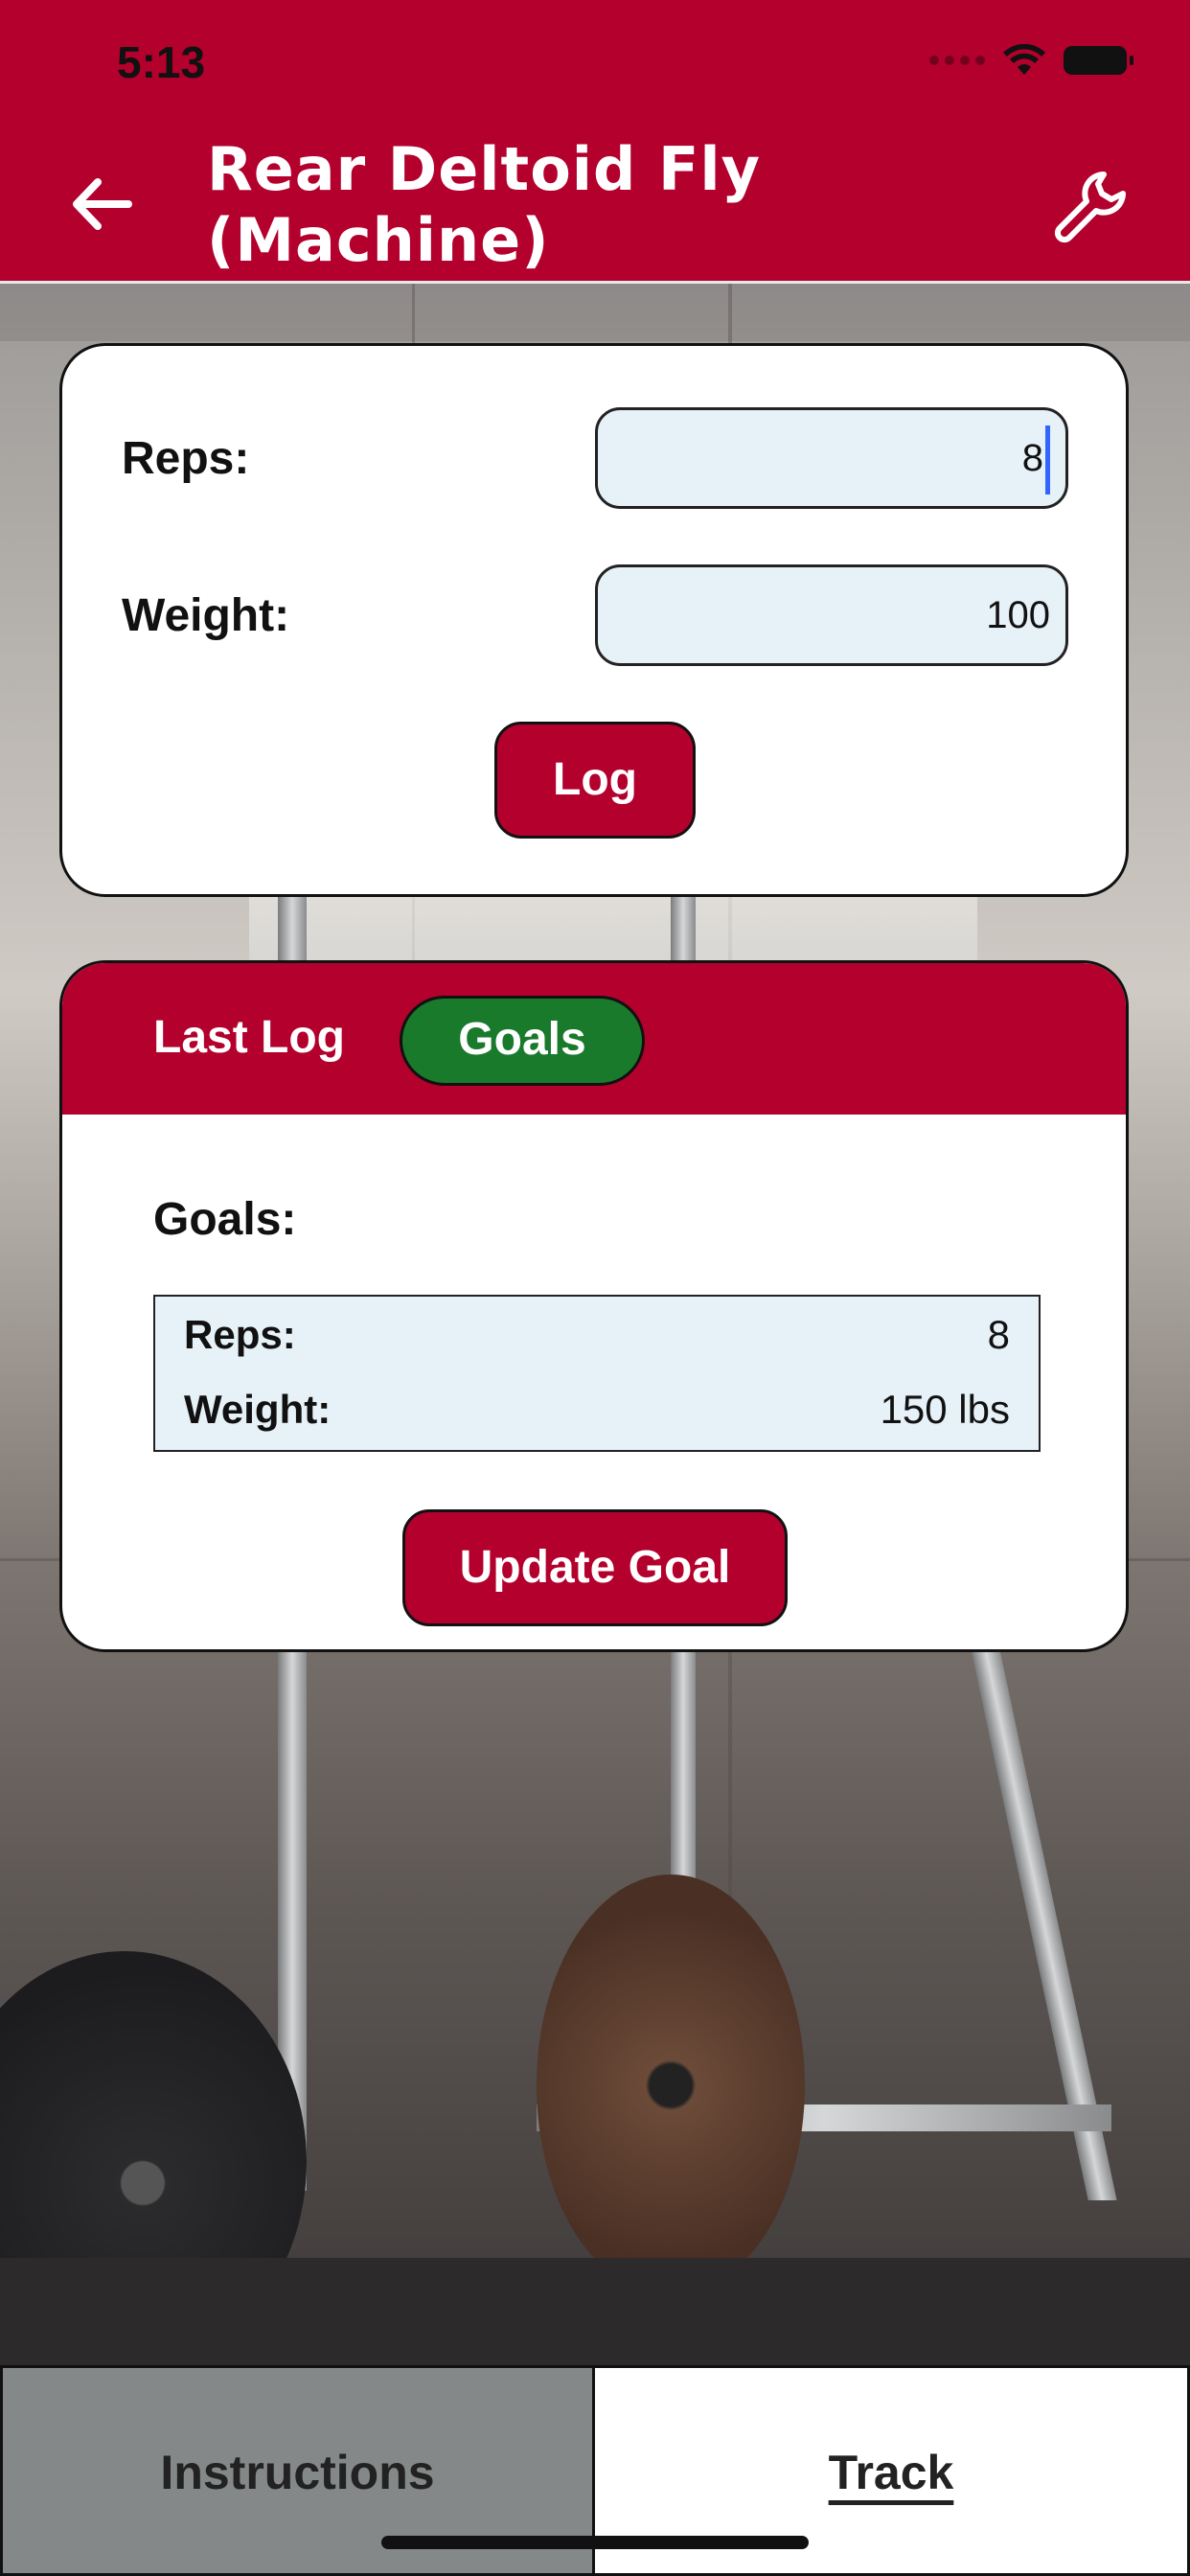 Image resolution: width=1190 pixels, height=2576 pixels. Describe the element at coordinates (379, 240) in the screenshot. I see `title-line-2: (Machine)` at that location.